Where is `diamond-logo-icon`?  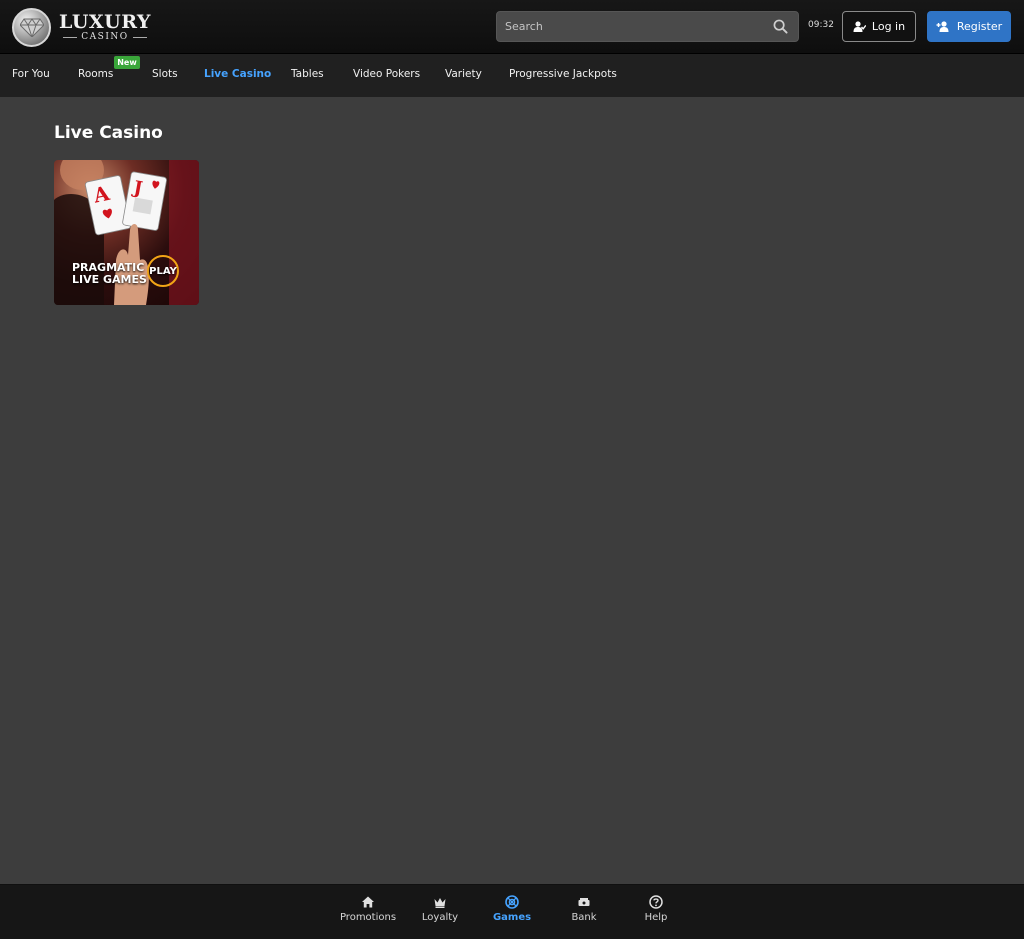
diamond-logo-icon is located at coordinates (31, 27).